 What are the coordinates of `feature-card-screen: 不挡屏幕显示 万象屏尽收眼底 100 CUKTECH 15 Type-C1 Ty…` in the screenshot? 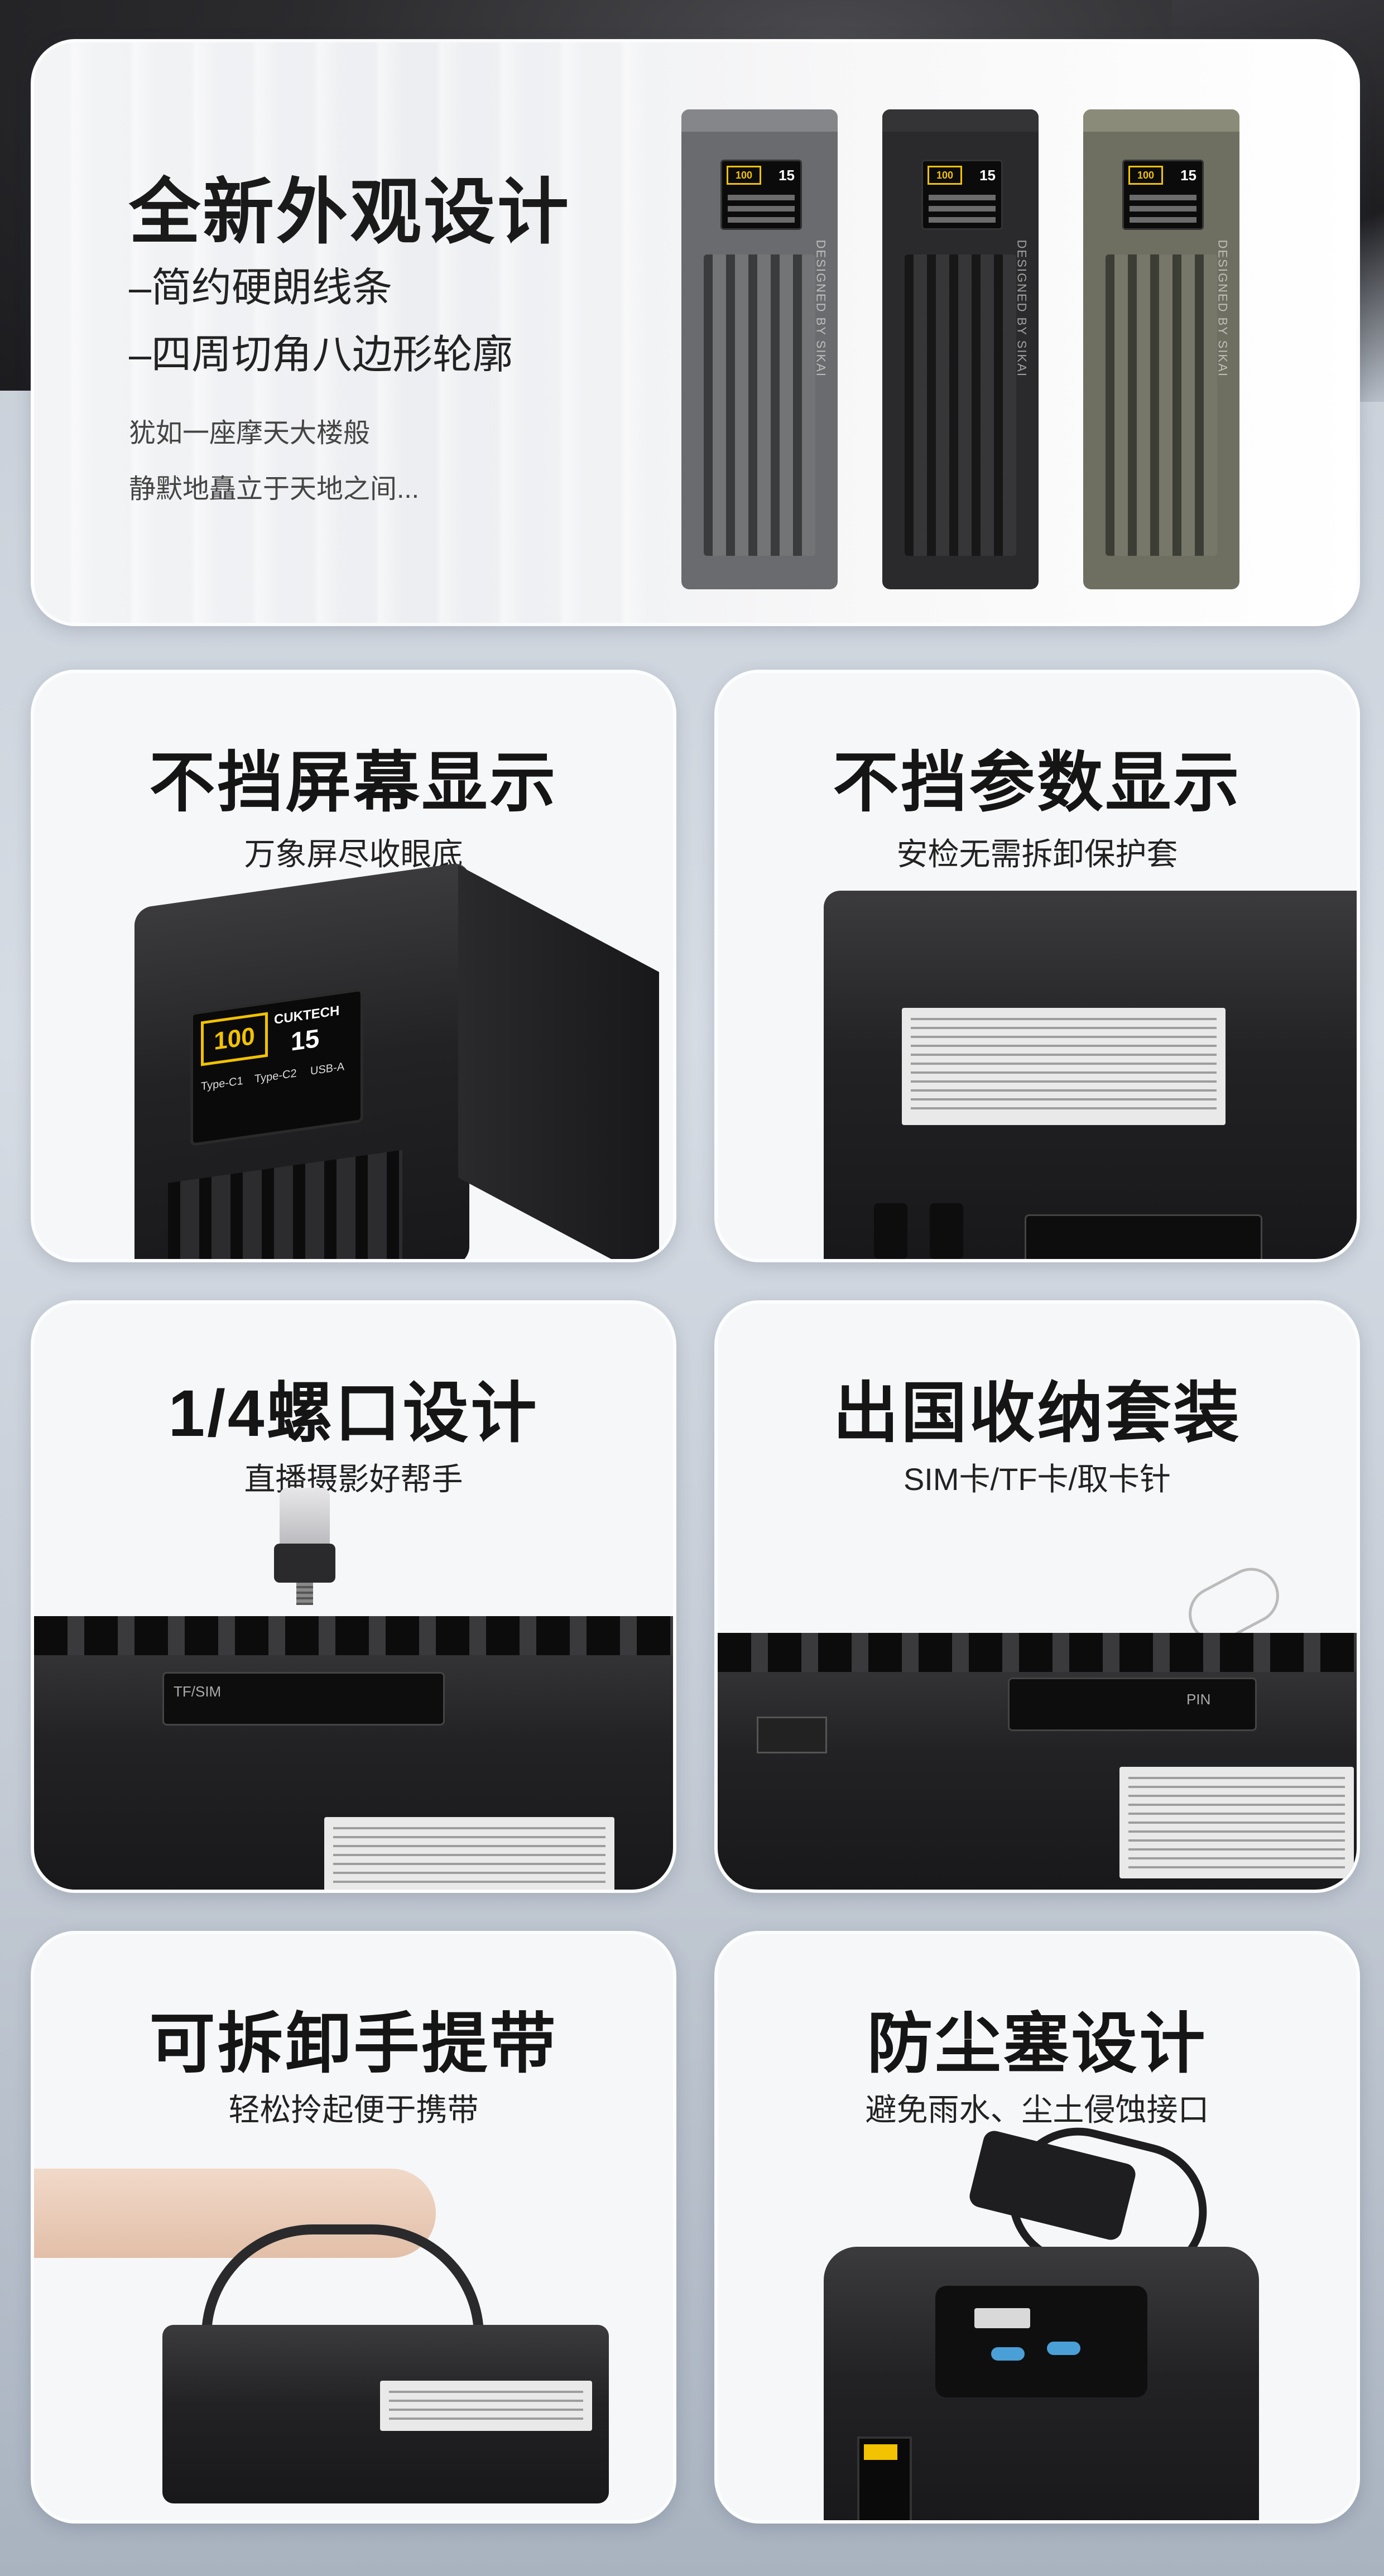 It's located at (353, 966).